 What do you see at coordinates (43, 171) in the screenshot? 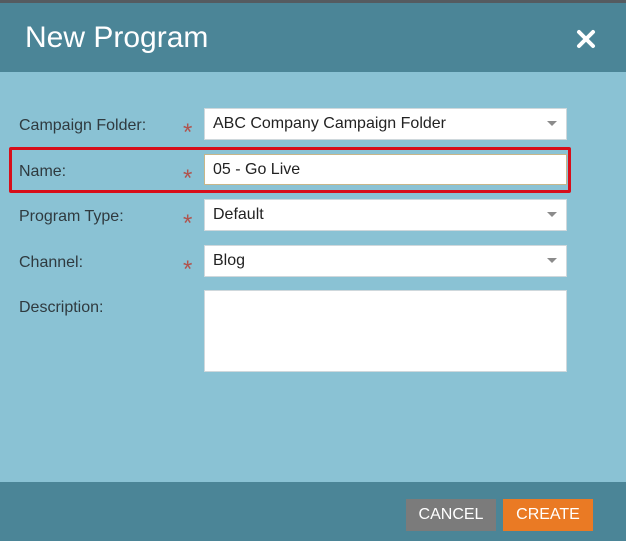
I see `name-label: Name:` at bounding box center [43, 171].